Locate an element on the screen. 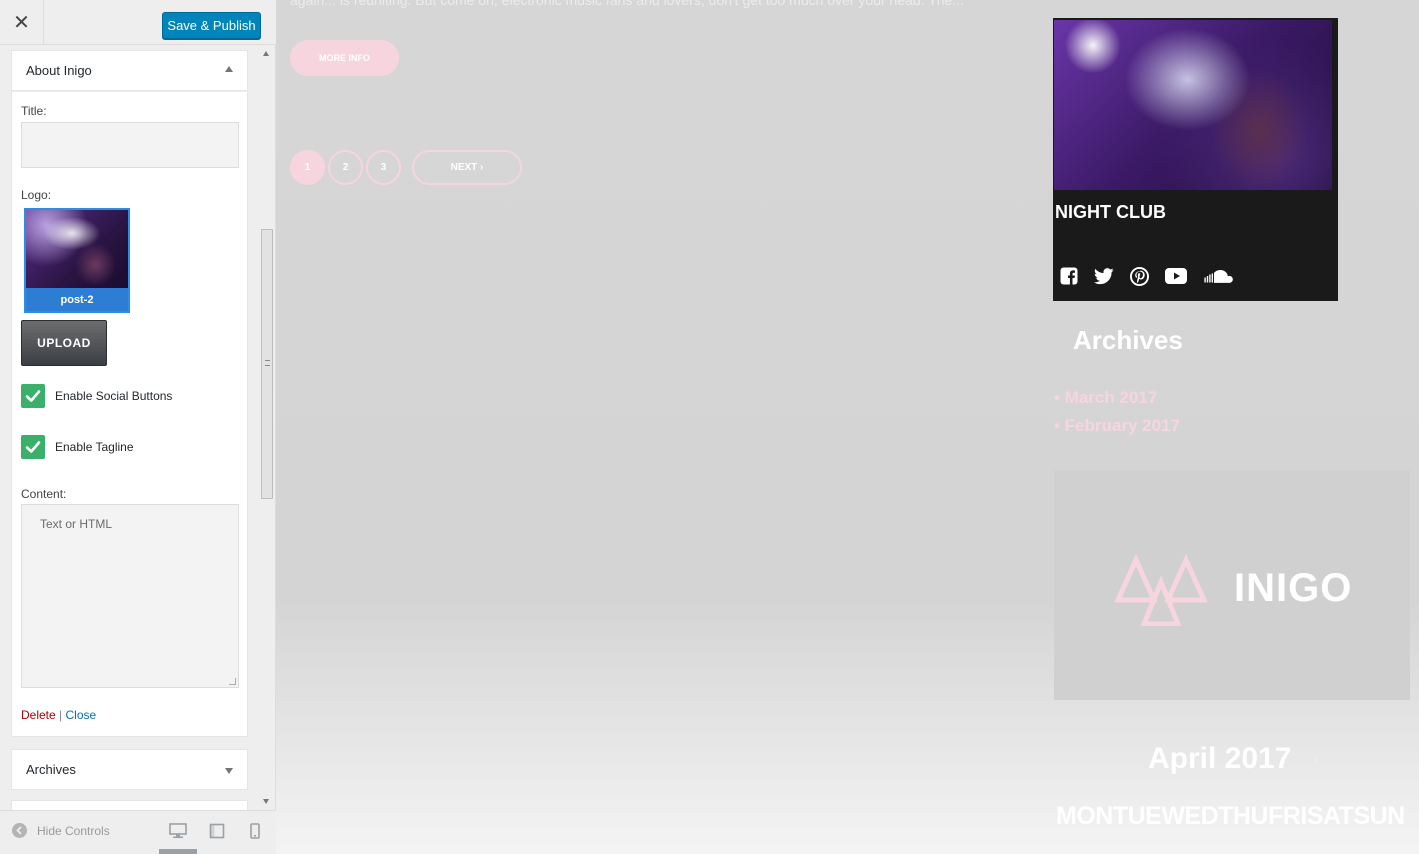 The width and height of the screenshot is (1419, 854). mobile-preview-button is located at coordinates (259, 832).